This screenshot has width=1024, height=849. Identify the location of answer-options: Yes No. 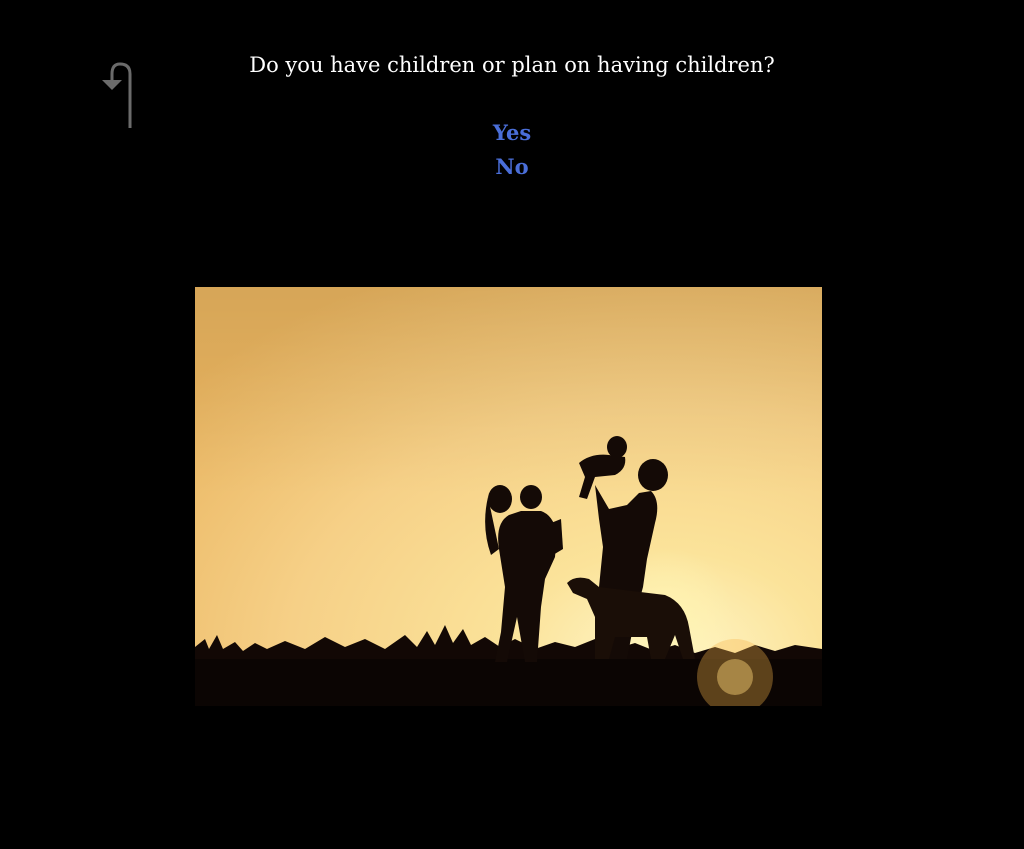
(512, 150).